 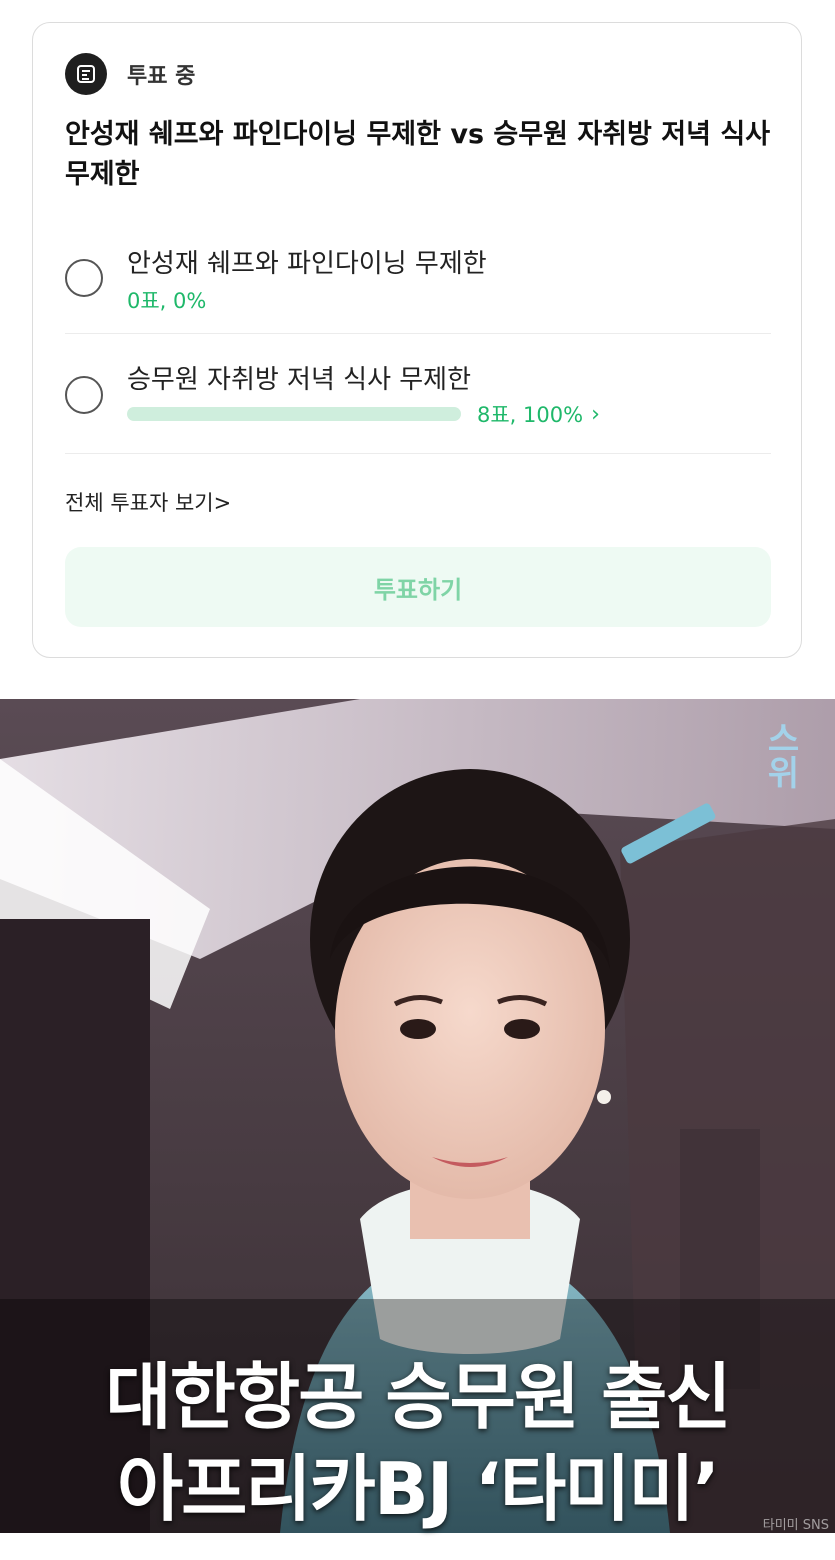 I want to click on poll-option-1: 안성재 쉐프와 파인다이닝 무제한 0표, 0%, so click(x=418, y=278).